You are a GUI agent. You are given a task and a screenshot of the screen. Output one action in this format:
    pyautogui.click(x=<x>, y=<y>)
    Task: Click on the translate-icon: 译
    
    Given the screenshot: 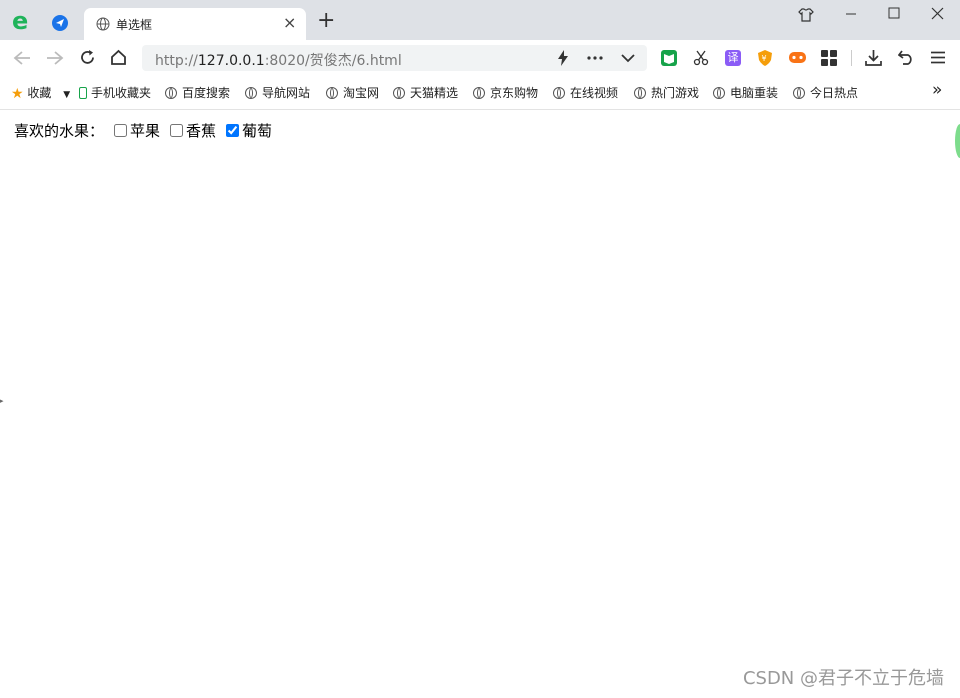 What is the action you would take?
    pyautogui.click(x=733, y=58)
    